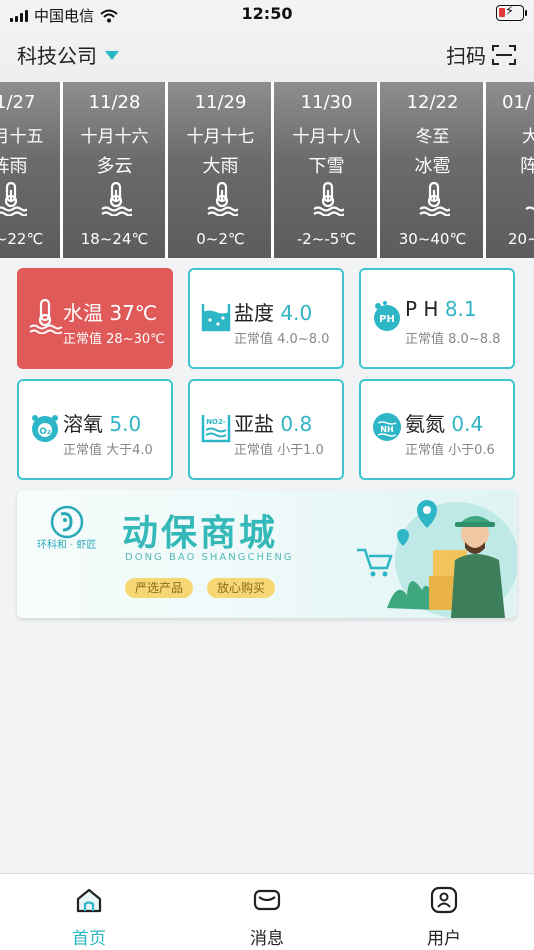 The width and height of the screenshot is (534, 950). Describe the element at coordinates (432, 137) in the screenshot. I see `weather-lunar: 冬至` at that location.